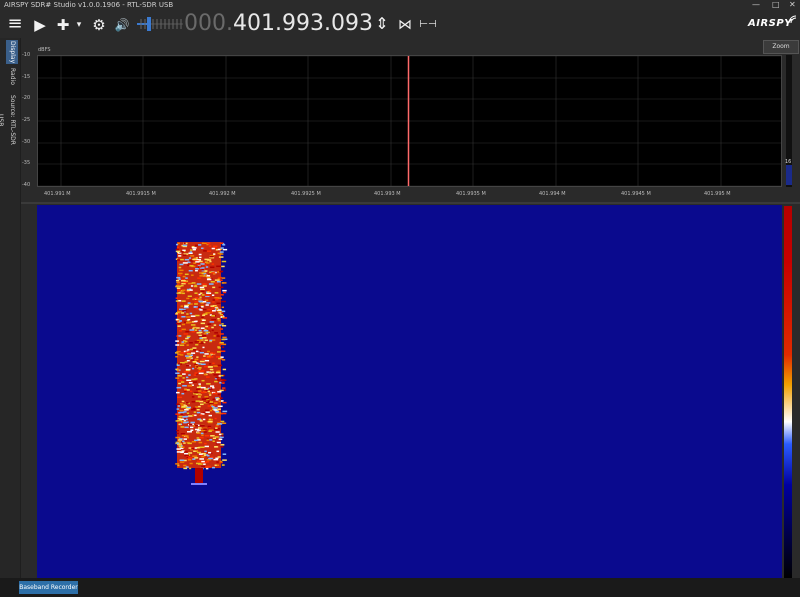 The image size is (800, 597). What do you see at coordinates (552, 194) in the screenshot?
I see `spectrum-x-tick-label: 401.994 M` at bounding box center [552, 194].